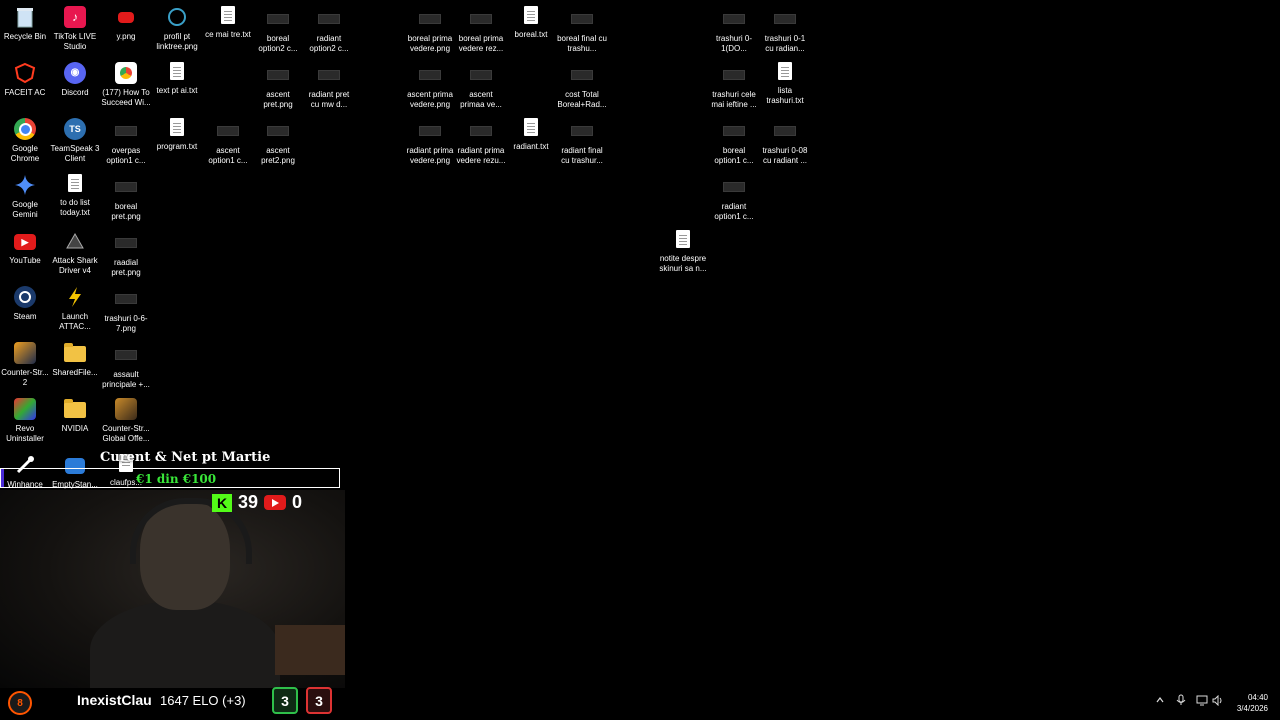 The width and height of the screenshot is (1280, 720). What do you see at coordinates (25, 304) in the screenshot?
I see `steam-shortcut: Steam` at bounding box center [25, 304].